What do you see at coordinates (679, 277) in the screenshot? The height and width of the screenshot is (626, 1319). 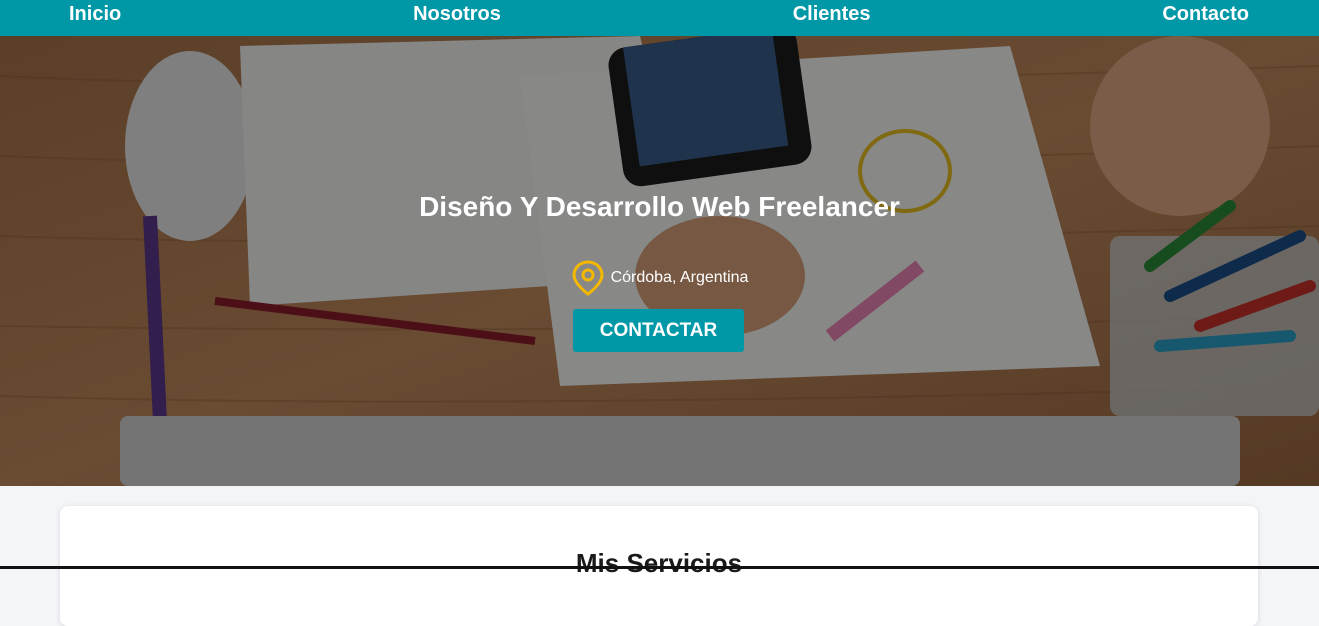 I see `location-text: Córdoba, Argentina` at bounding box center [679, 277].